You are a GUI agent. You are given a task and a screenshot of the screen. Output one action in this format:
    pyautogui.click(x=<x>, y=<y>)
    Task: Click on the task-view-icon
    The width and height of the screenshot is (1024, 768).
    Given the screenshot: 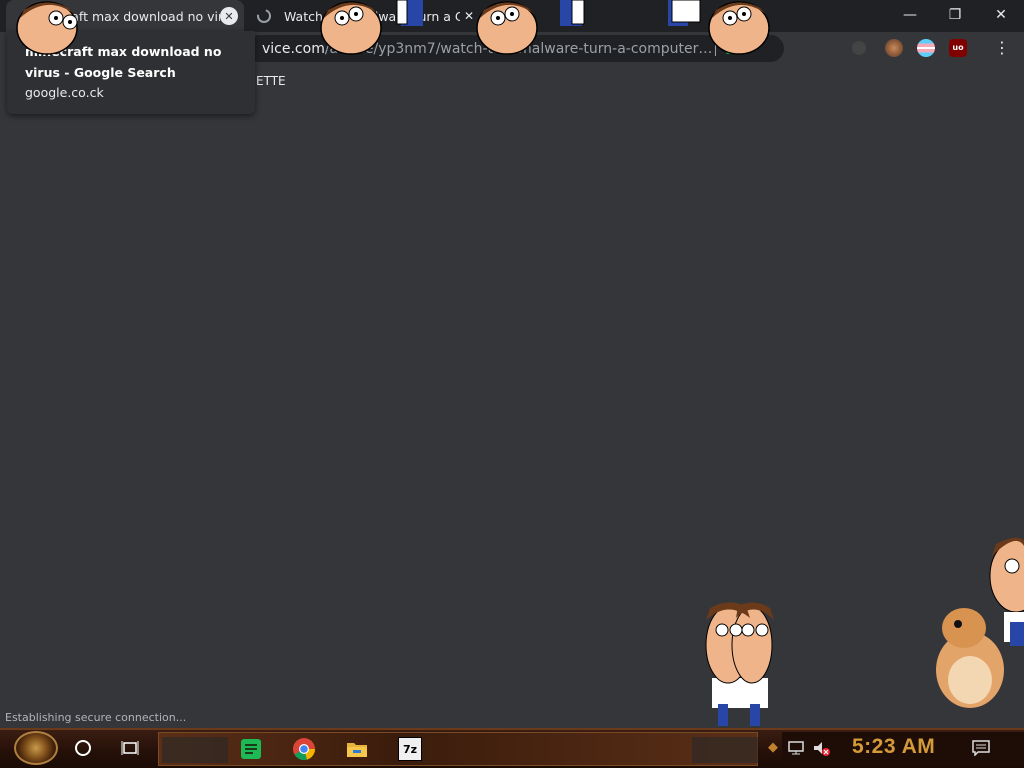 What is the action you would take?
    pyautogui.click(x=130, y=748)
    